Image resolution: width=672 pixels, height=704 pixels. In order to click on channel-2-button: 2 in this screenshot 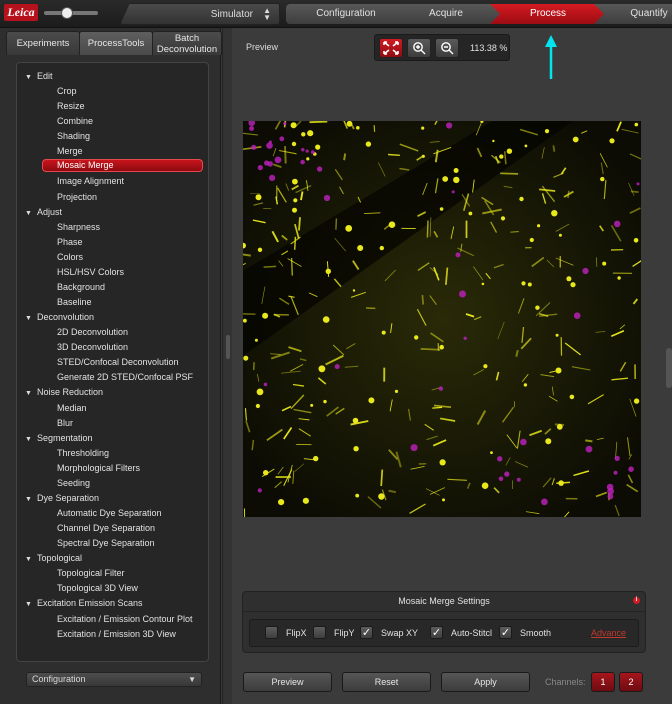, I will do `click(631, 682)`.